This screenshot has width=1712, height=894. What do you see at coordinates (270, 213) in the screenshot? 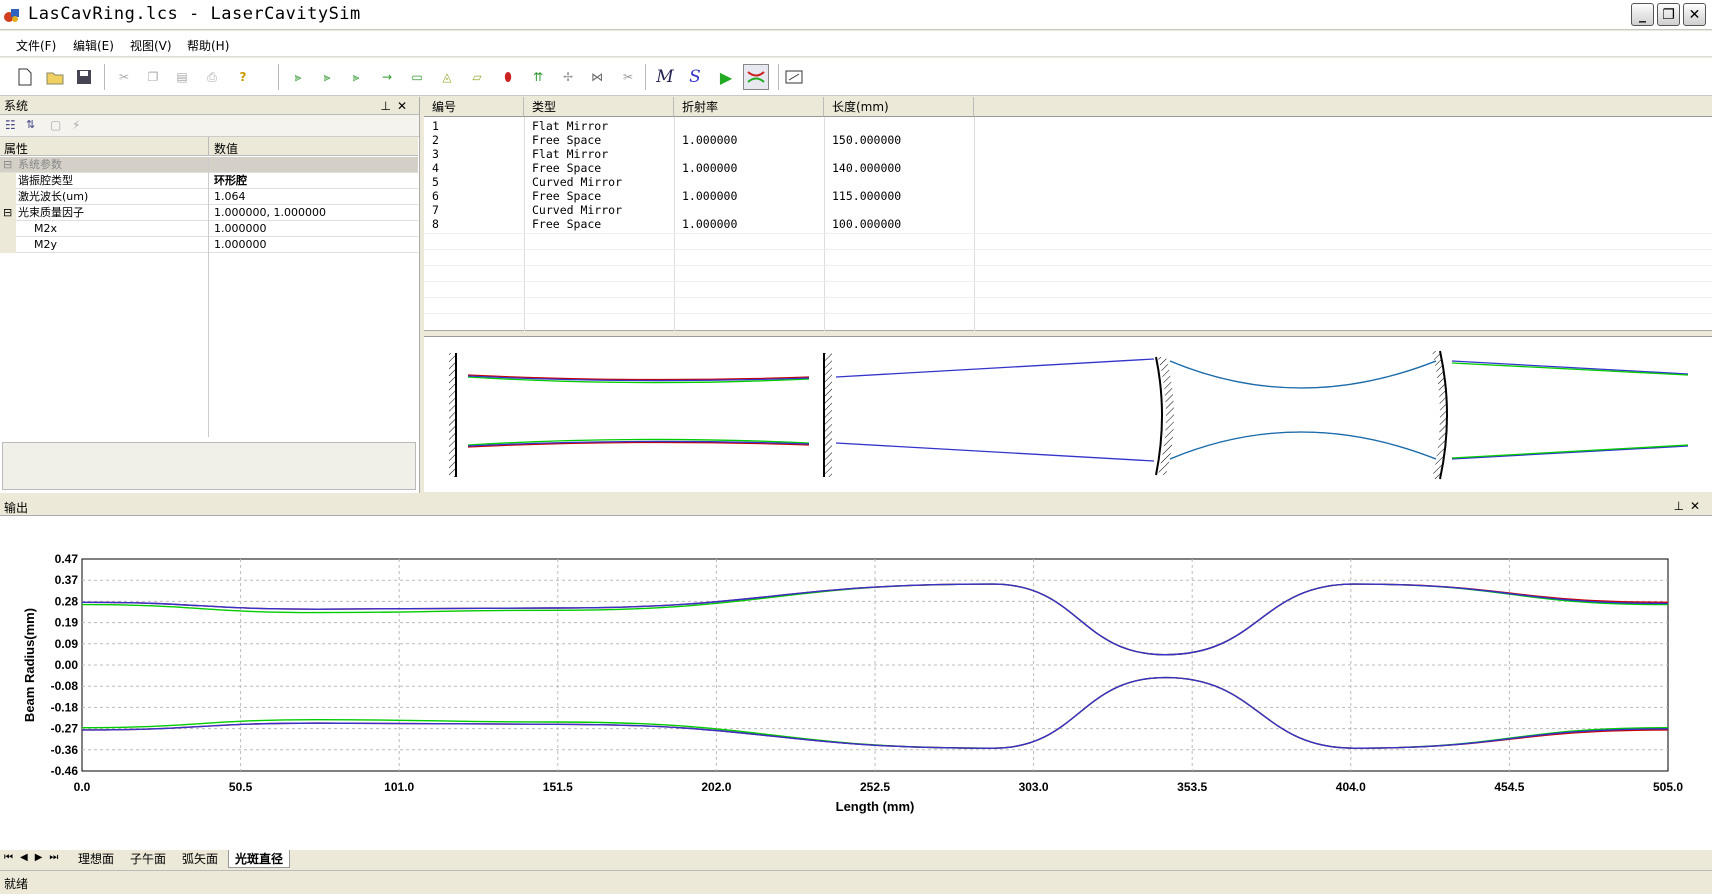
I see `property-value: 1.000000, 1.000000` at bounding box center [270, 213].